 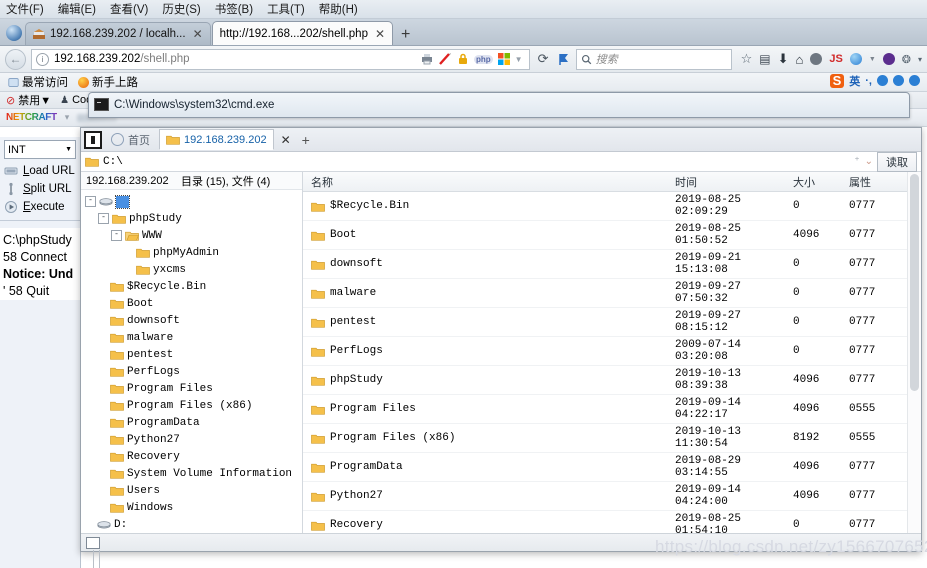 What do you see at coordinates (734, 182) in the screenshot?
I see `column-header-time: 时间` at bounding box center [734, 182].